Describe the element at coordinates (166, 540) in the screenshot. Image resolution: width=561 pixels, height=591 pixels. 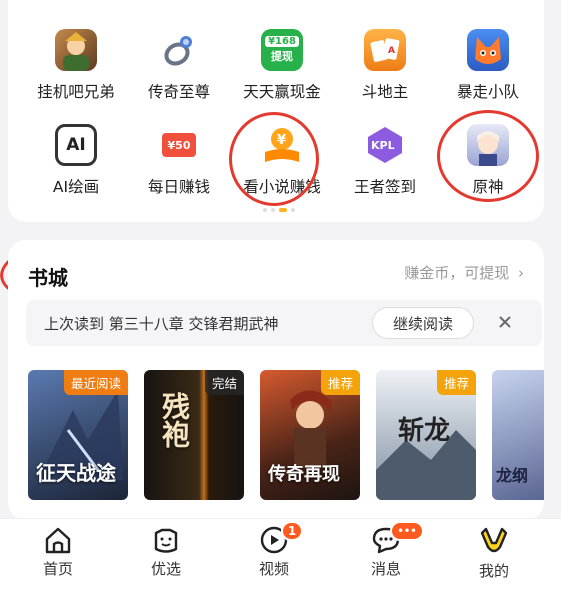
I see `smile-face-icon` at that location.